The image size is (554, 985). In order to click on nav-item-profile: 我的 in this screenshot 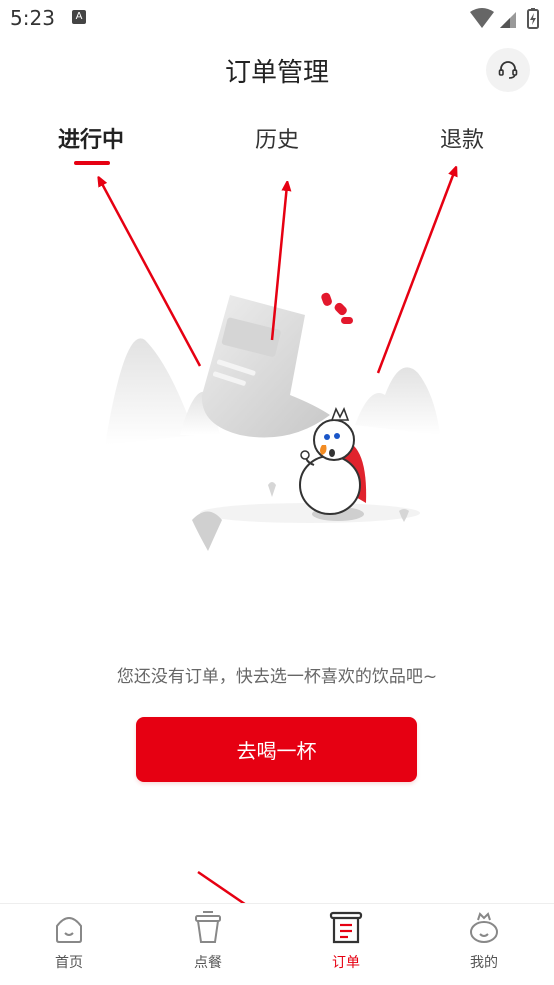, I will do `click(484, 941)`.